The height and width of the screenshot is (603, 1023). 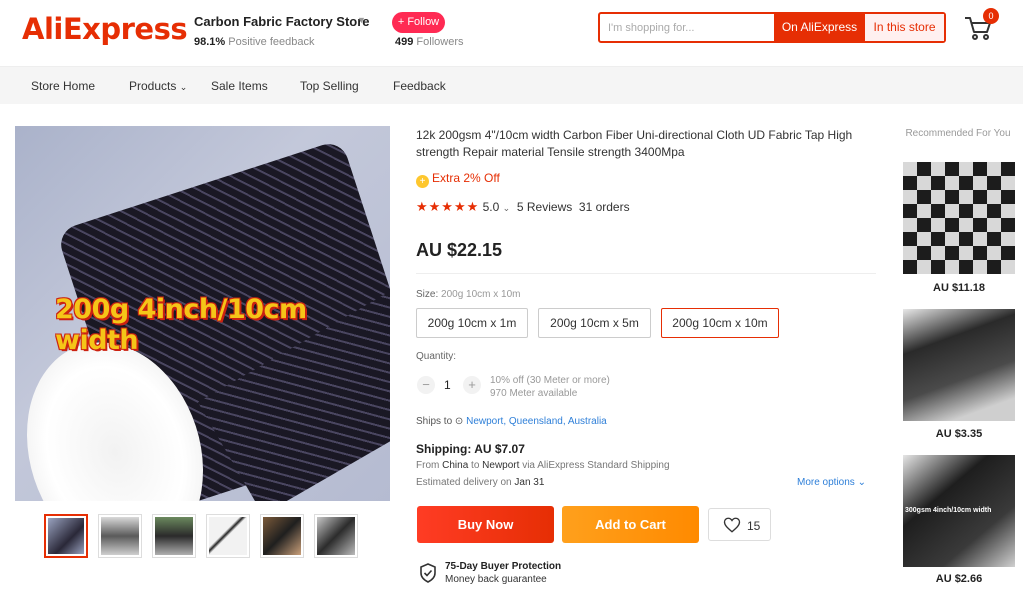 What do you see at coordinates (948, 510) in the screenshot?
I see `recommended-item-3-image-text: 300gsm 4inch/10cm width` at bounding box center [948, 510].